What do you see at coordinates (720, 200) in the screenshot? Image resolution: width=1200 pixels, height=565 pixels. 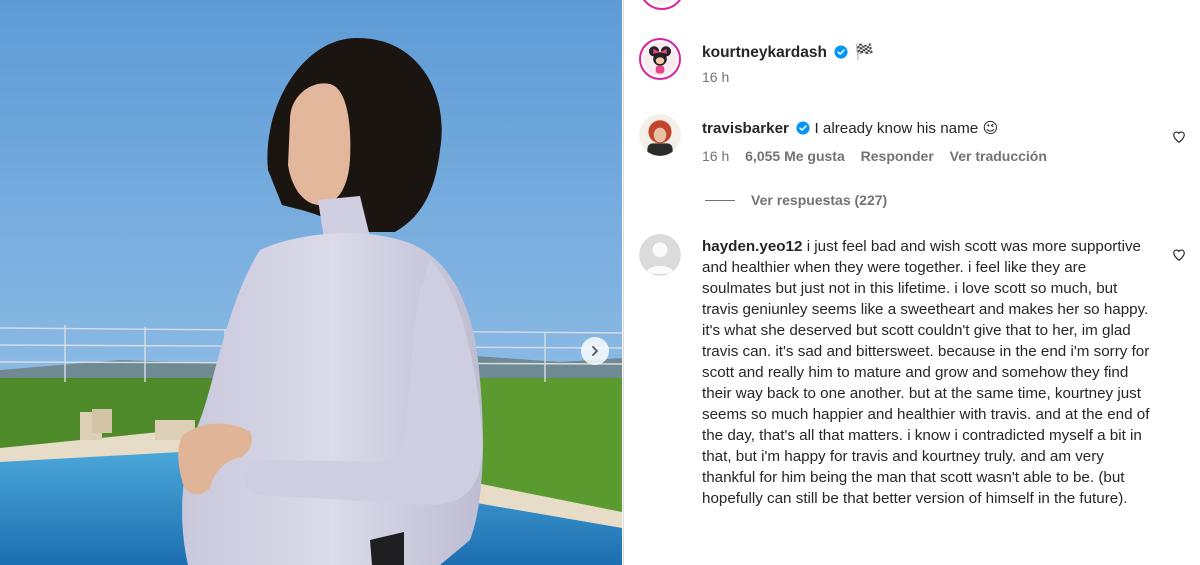 I see `replies-divider` at bounding box center [720, 200].